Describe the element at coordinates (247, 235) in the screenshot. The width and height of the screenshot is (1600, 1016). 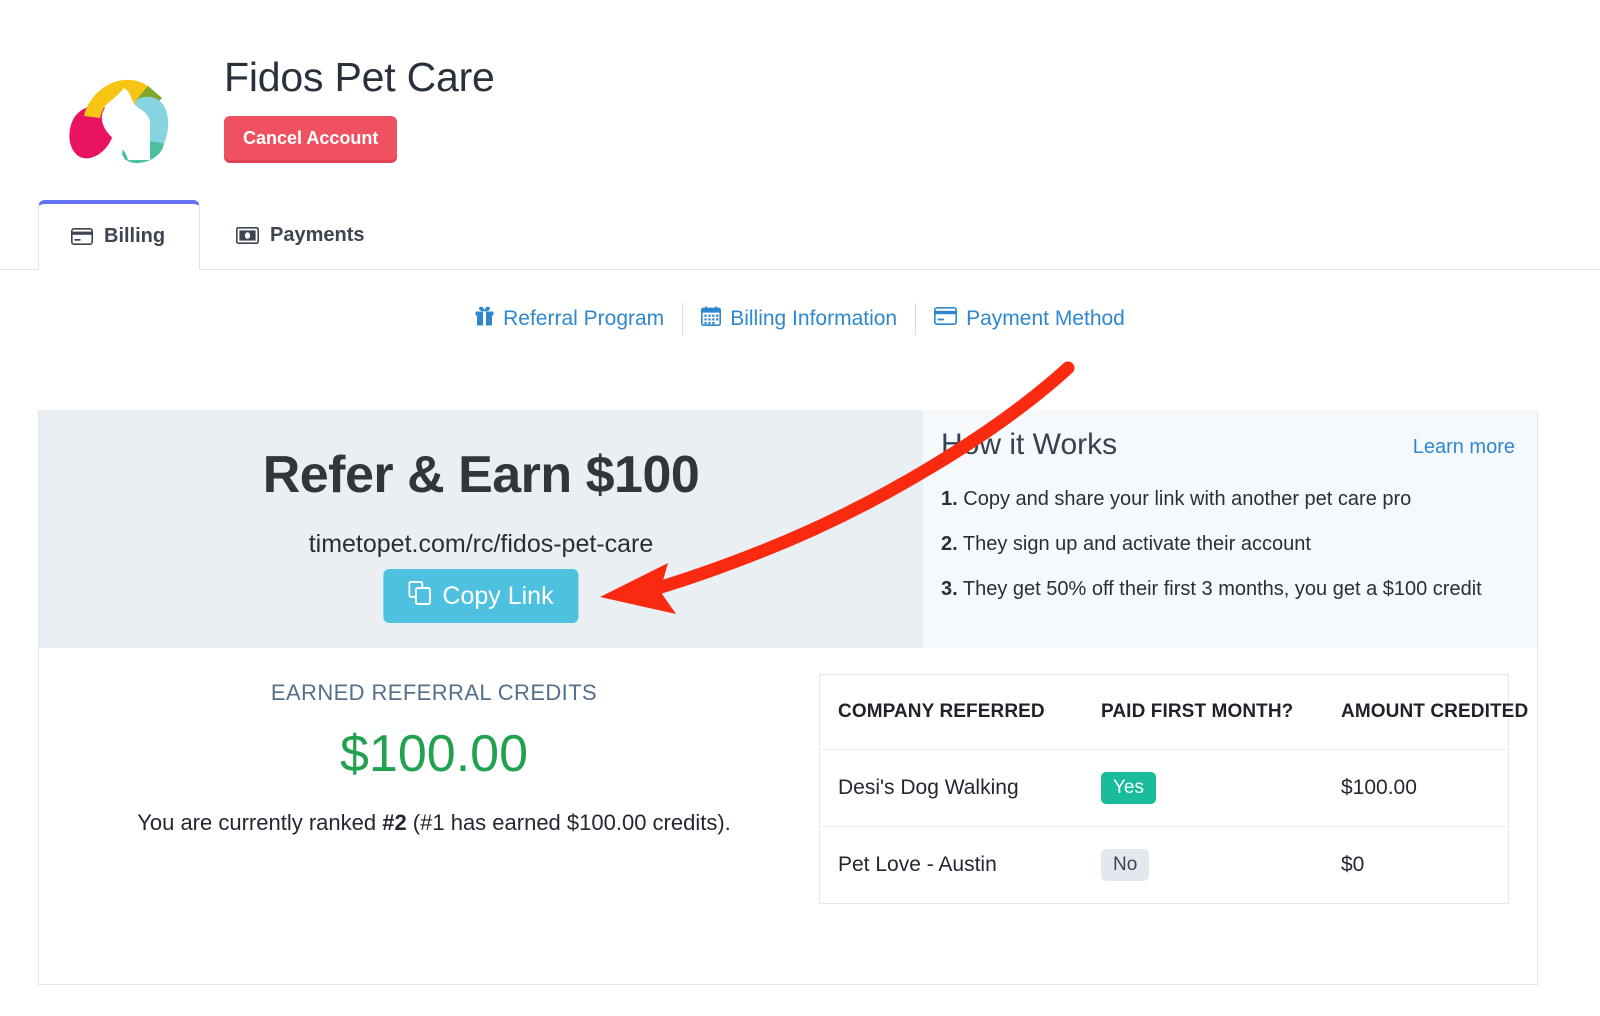
I see `banknote-icon` at that location.